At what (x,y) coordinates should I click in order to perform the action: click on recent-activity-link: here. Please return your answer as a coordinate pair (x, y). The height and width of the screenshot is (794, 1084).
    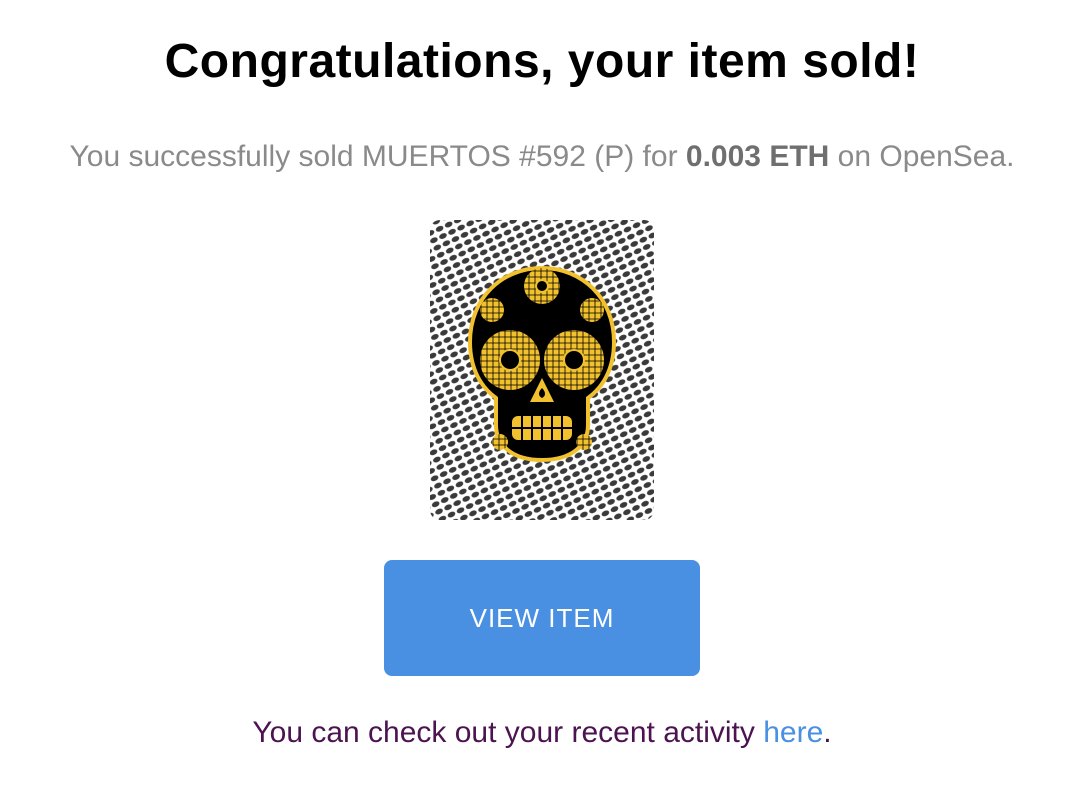
    Looking at the image, I should click on (793, 732).